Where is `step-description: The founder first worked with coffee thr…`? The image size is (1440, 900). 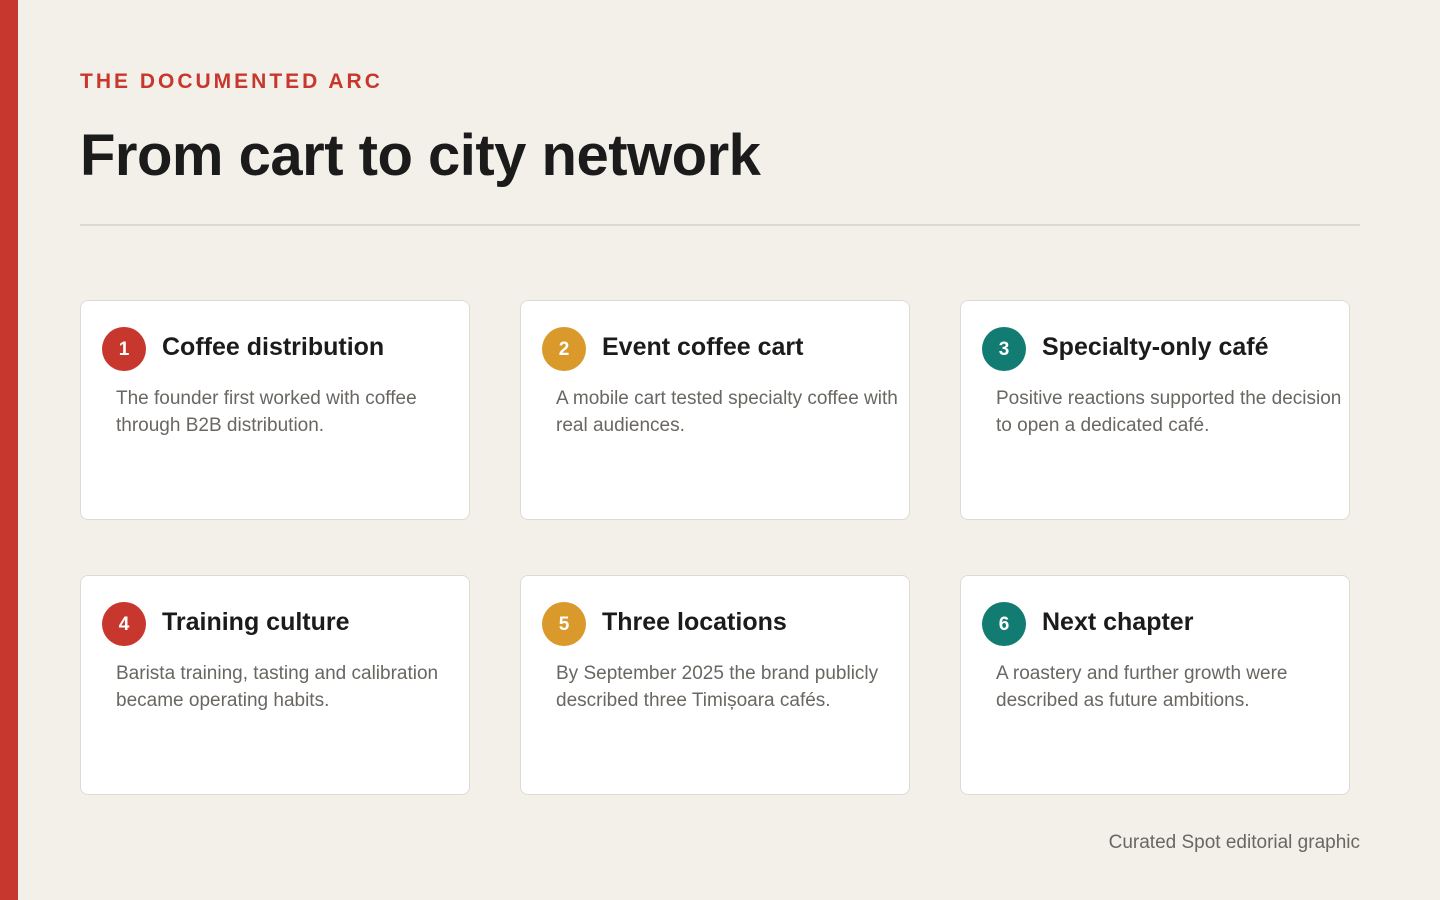 step-description: The founder first worked with coffee thr… is located at coordinates (266, 412).